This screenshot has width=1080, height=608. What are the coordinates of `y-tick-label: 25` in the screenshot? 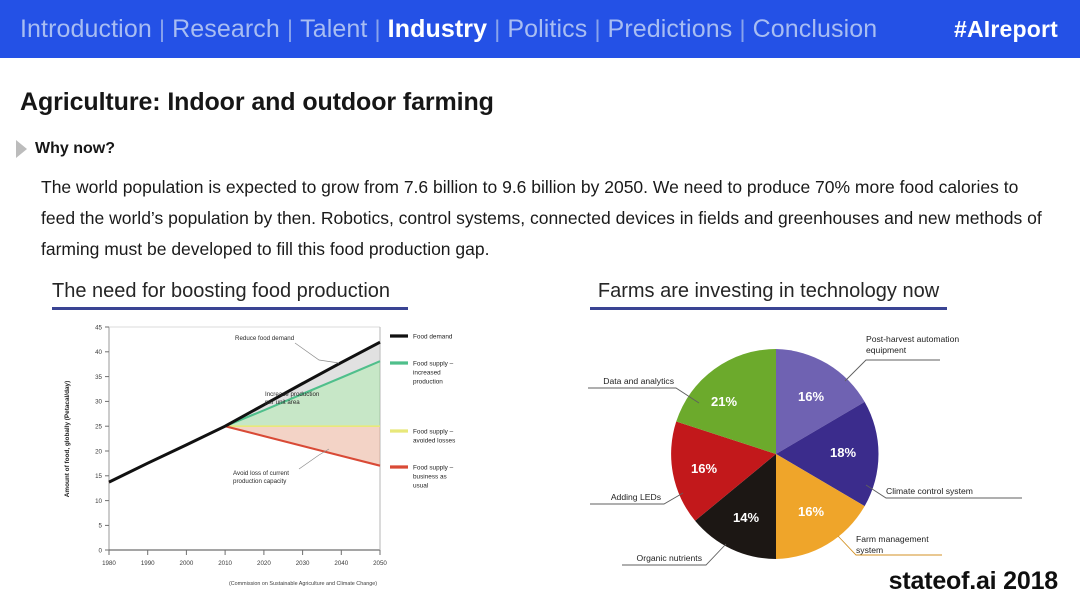 It's located at (98, 427).